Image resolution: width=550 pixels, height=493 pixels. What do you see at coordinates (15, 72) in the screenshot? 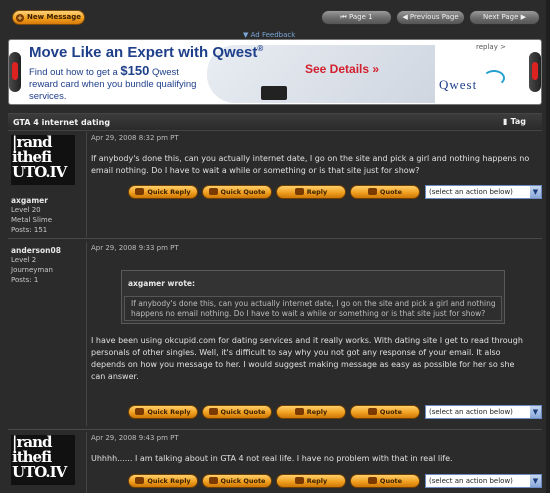
I see `ad-left-handle-icon` at bounding box center [15, 72].